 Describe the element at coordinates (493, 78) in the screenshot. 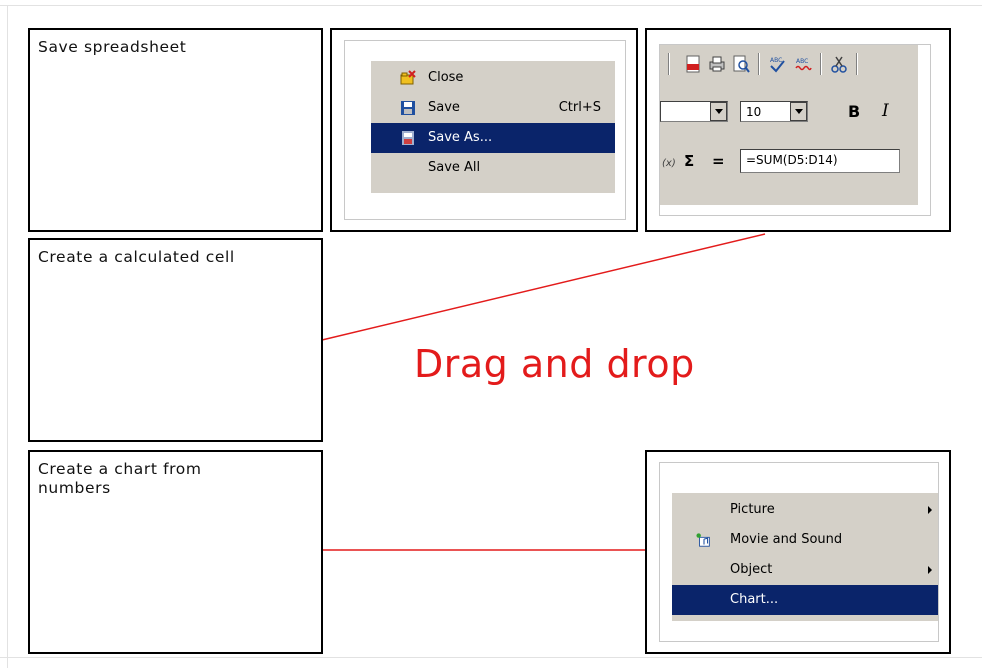

I see `menu-item-close: Close` at that location.